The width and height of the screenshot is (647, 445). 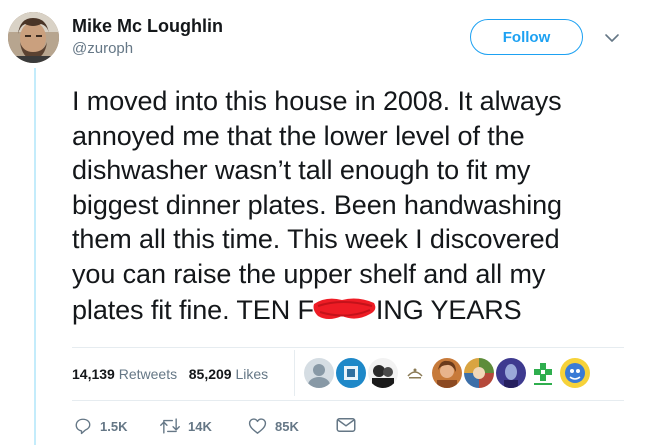 I want to click on tweet-line-tail: ING YEARS, so click(x=448, y=310).